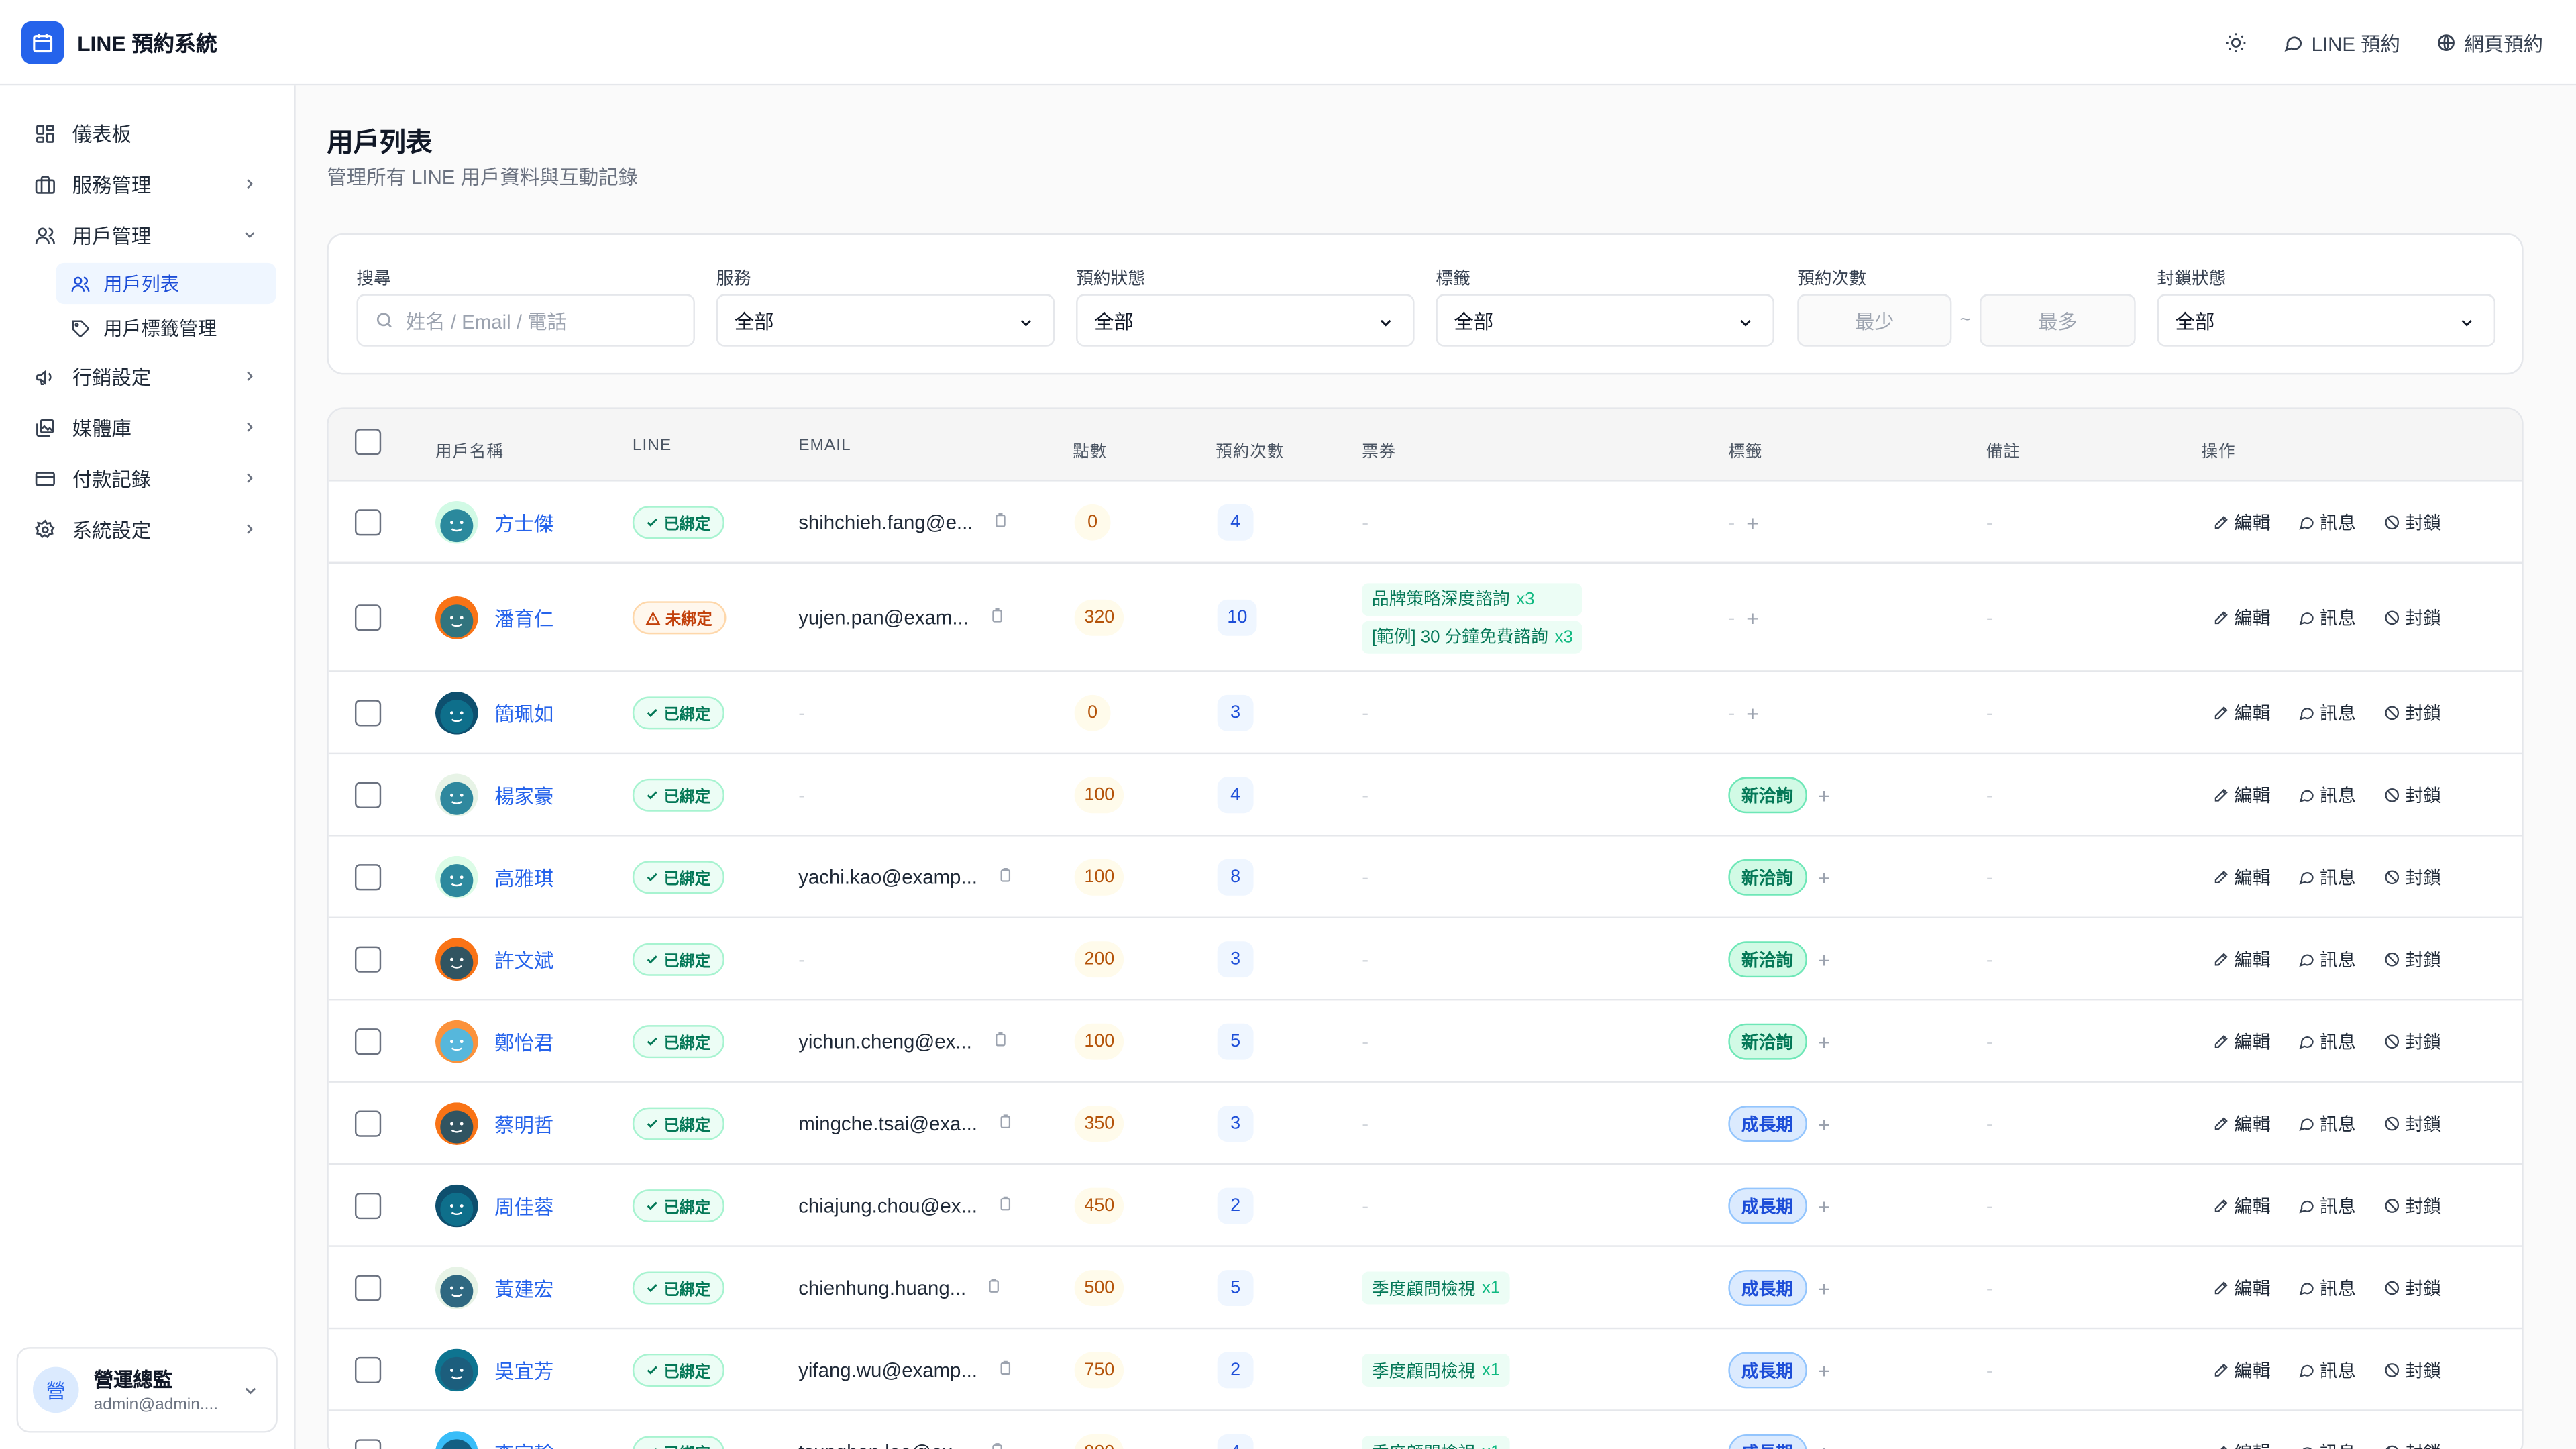  Describe the element at coordinates (147, 427) in the screenshot. I see `sidebar-item-media: 媒體庫` at that location.